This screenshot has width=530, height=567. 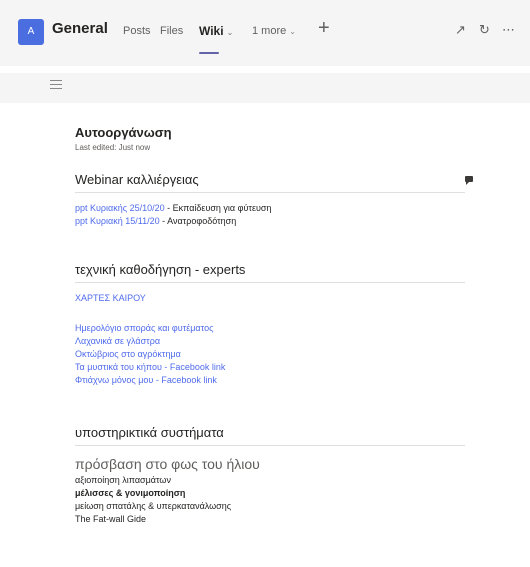 I want to click on comment-icon, so click(x=469, y=180).